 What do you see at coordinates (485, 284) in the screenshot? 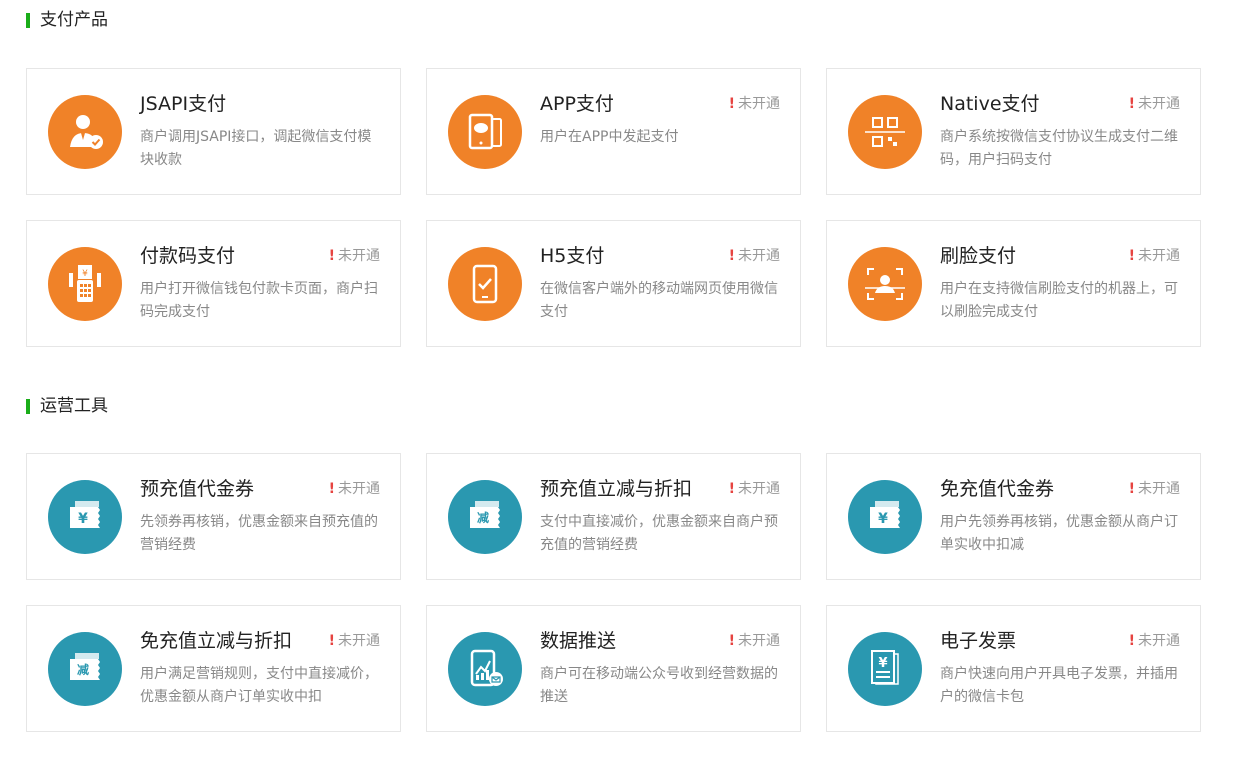
I see `phone-check-icon` at bounding box center [485, 284].